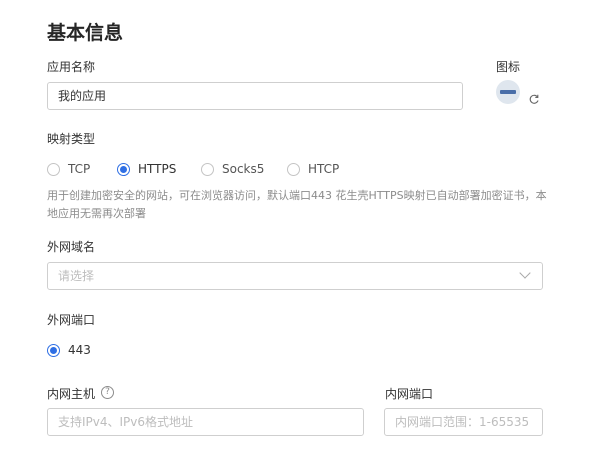 This screenshot has height=456, width=600. What do you see at coordinates (71, 394) in the screenshot?
I see `internal-host-label: 内网主机` at bounding box center [71, 394].